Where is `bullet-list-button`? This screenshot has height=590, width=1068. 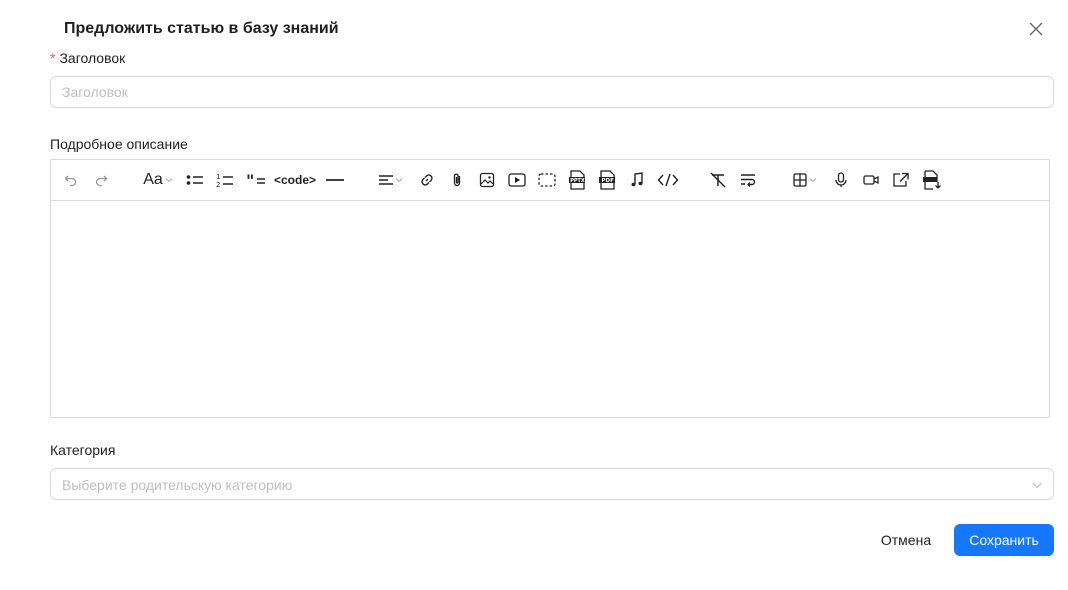 bullet-list-button is located at coordinates (195, 180).